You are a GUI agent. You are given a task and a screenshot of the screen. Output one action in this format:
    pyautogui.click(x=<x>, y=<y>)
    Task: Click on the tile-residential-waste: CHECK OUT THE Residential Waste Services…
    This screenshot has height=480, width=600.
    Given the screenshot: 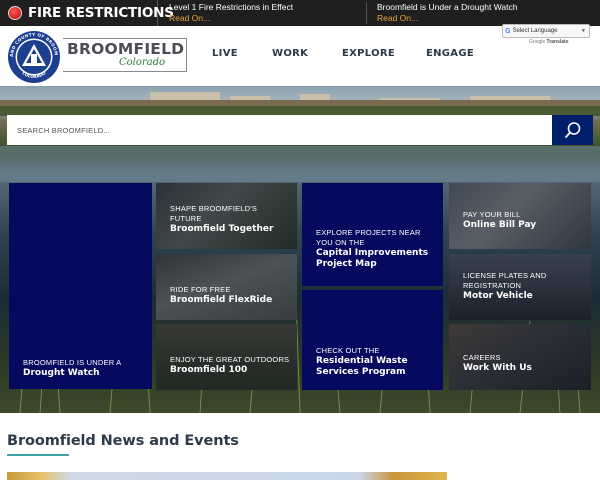 What is the action you would take?
    pyautogui.click(x=372, y=340)
    